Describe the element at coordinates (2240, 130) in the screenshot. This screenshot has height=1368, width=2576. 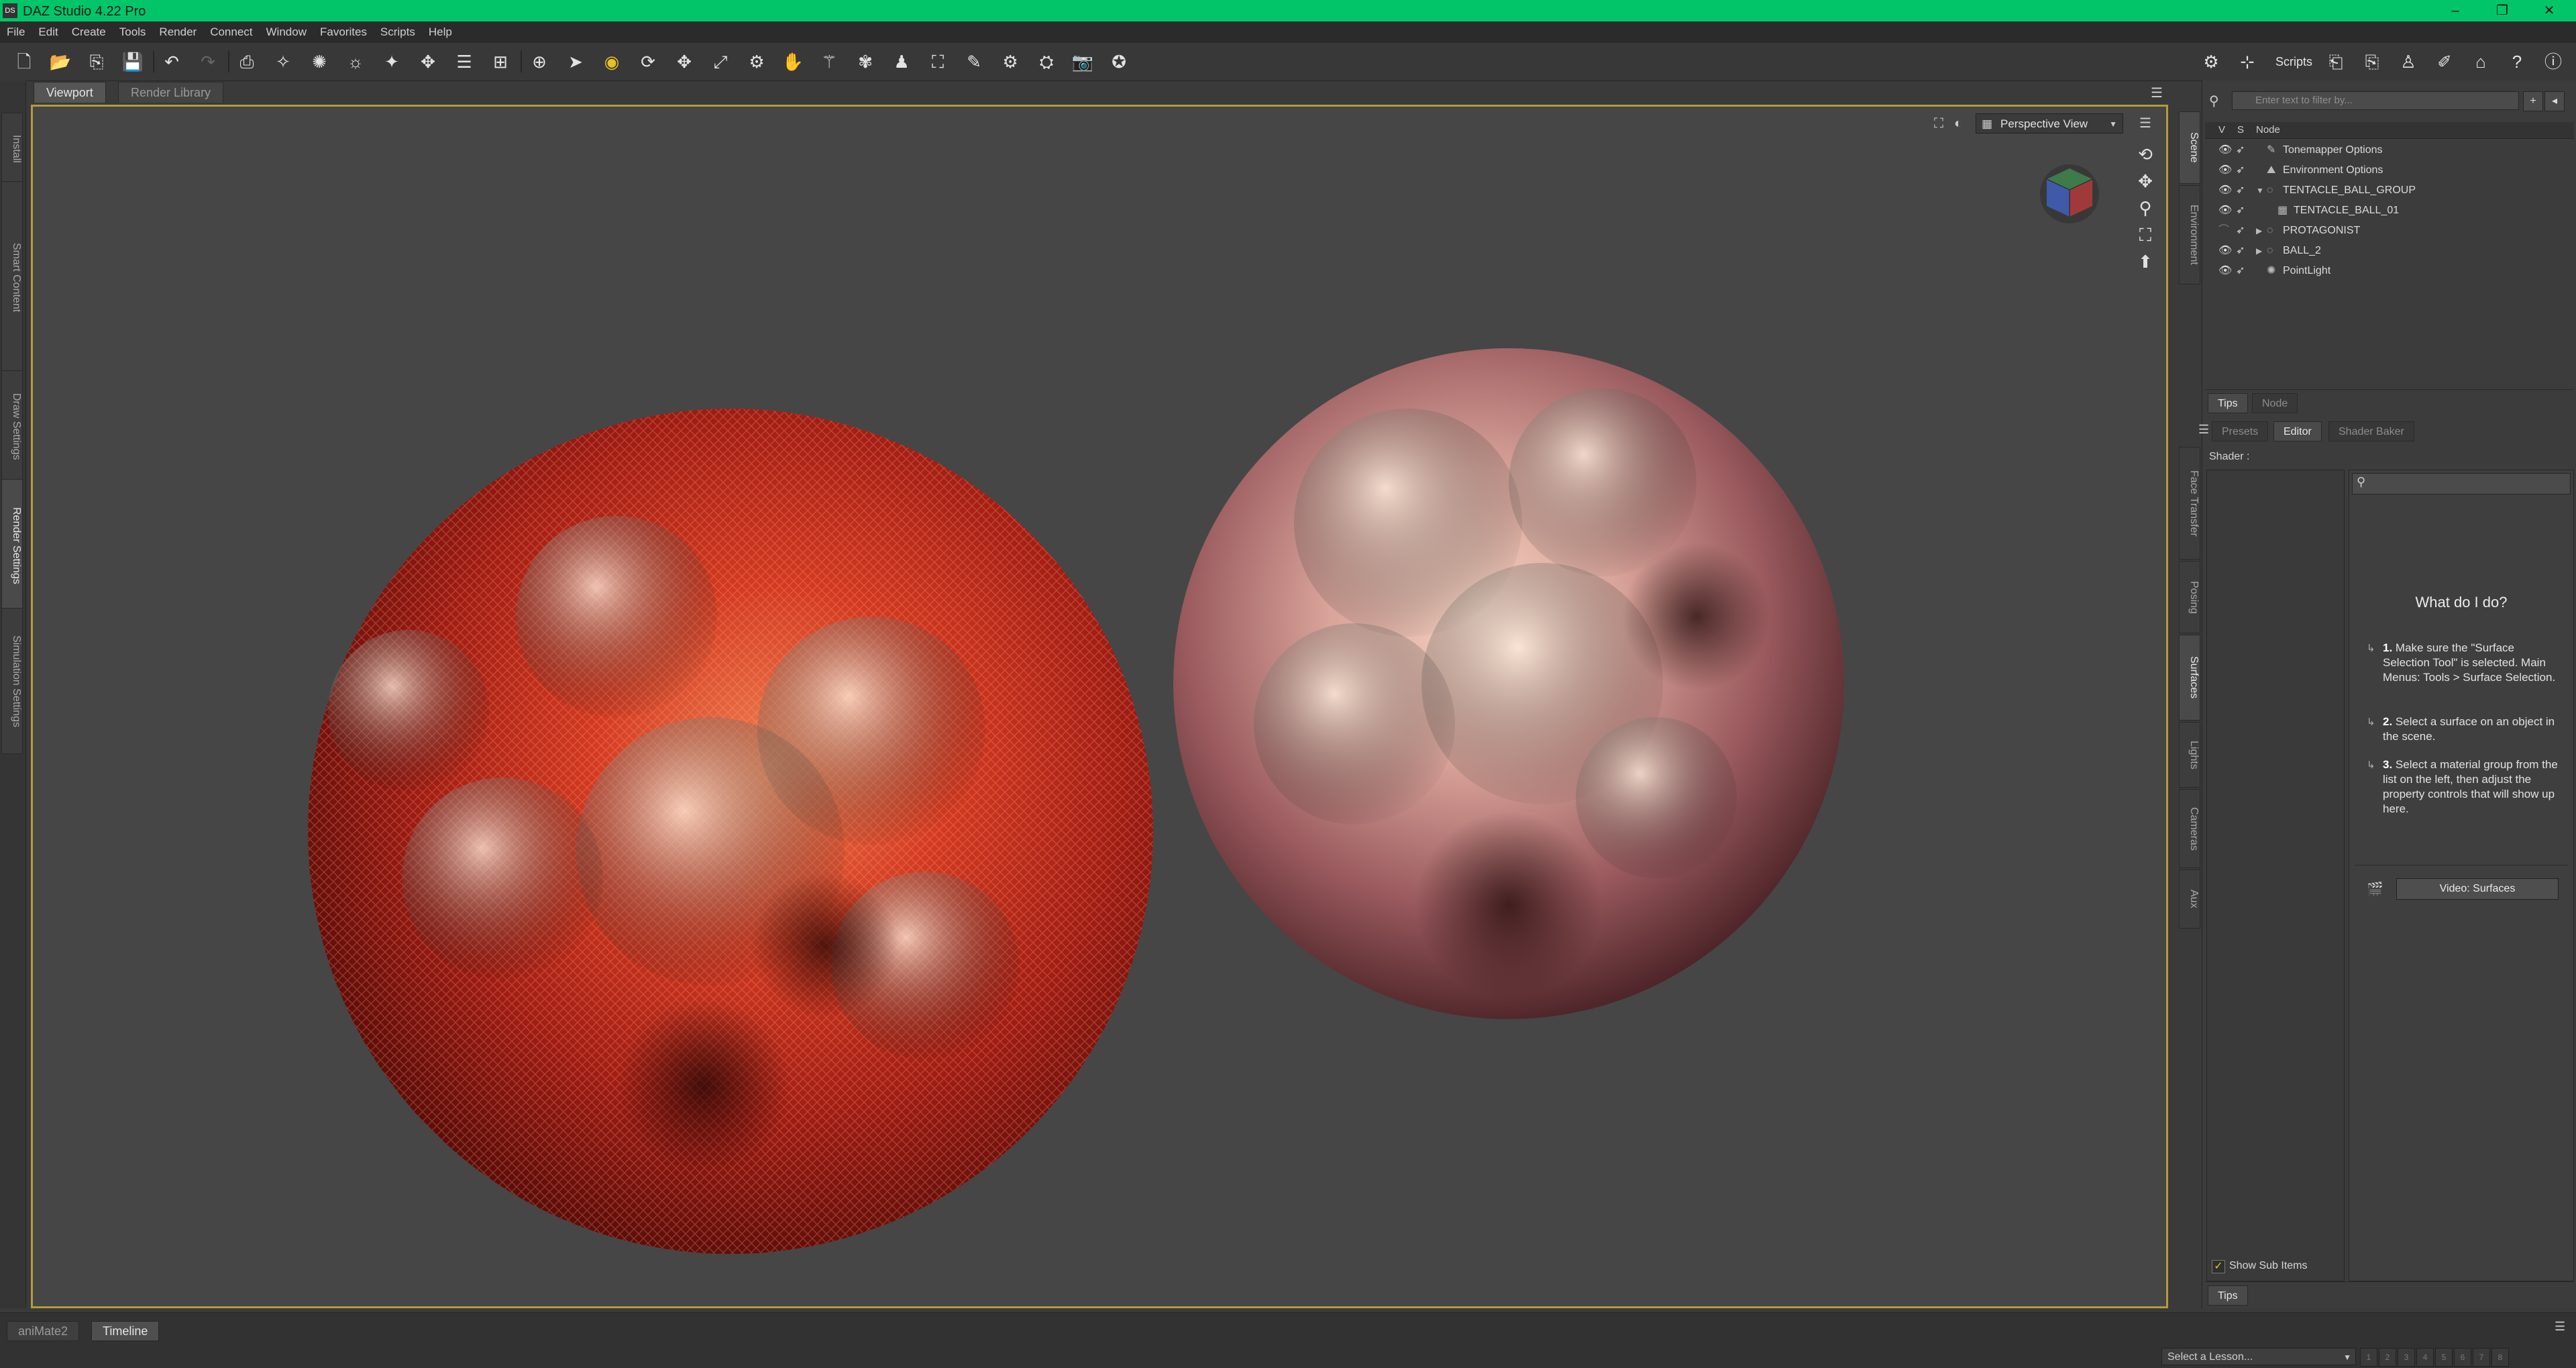
I see `column-selectable: S` at that location.